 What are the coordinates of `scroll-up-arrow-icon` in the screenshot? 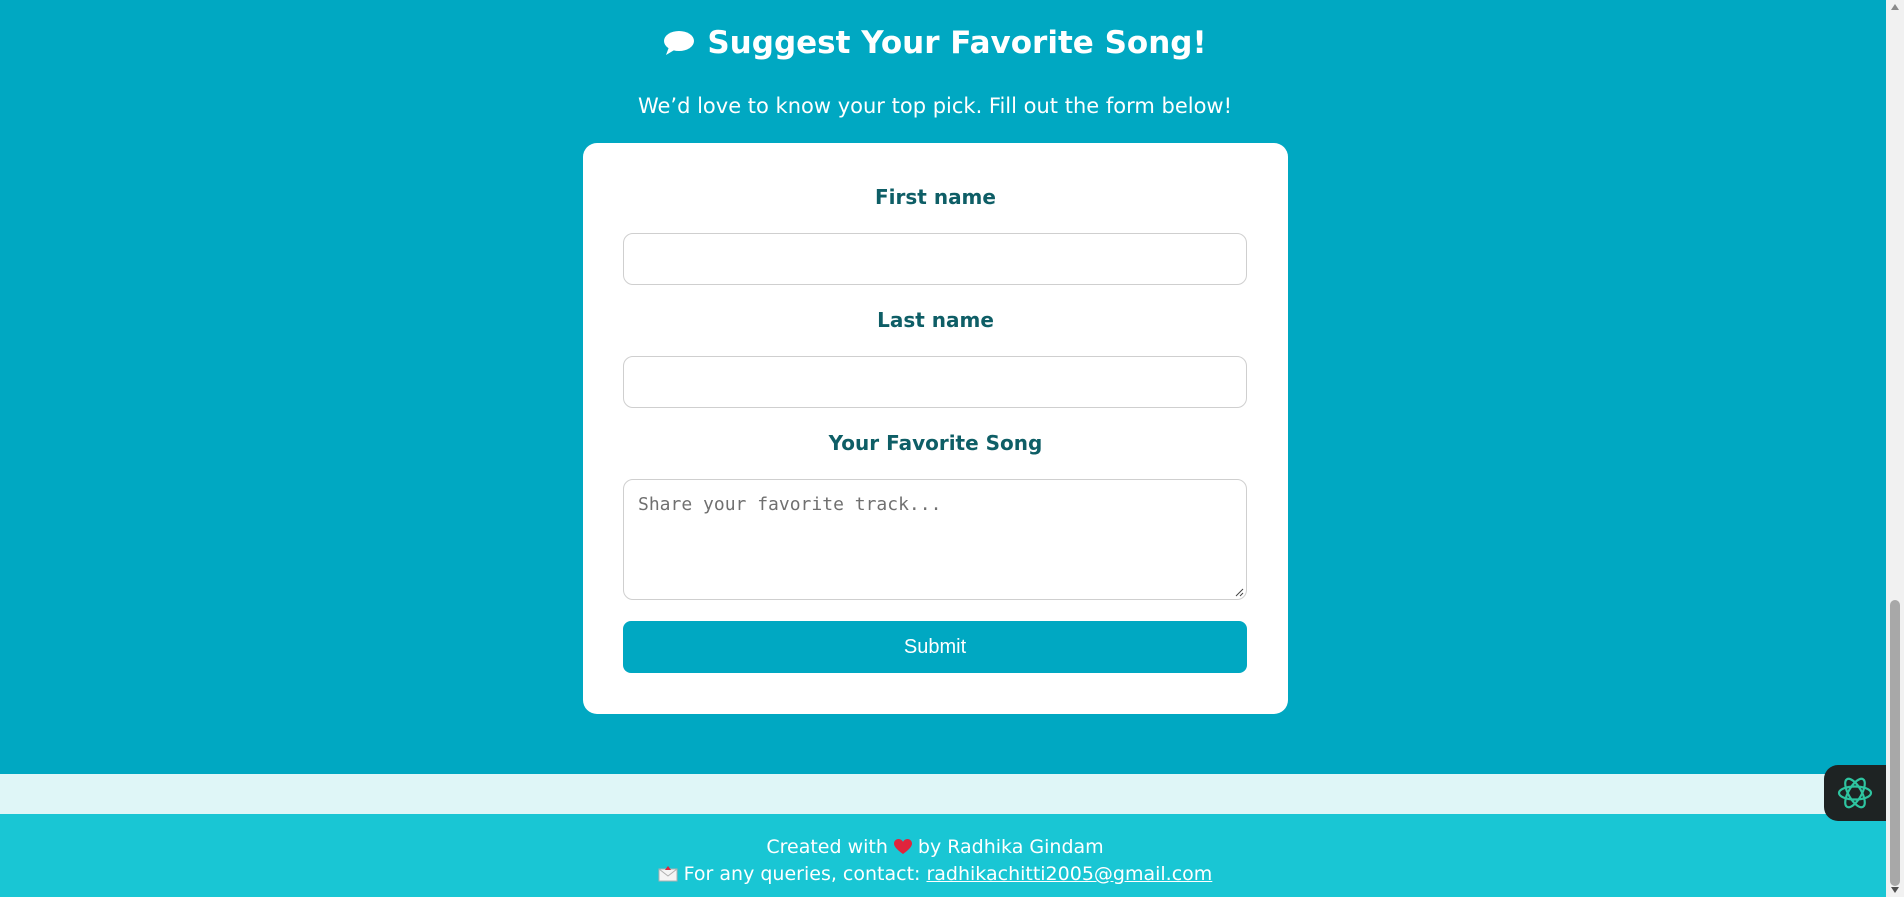 It's located at (1895, 7).